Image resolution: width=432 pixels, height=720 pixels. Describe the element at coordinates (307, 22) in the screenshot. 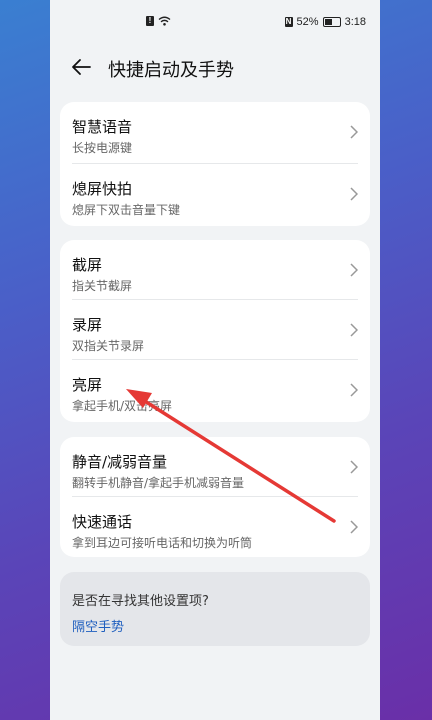

I see `battery-percent: 52%` at that location.